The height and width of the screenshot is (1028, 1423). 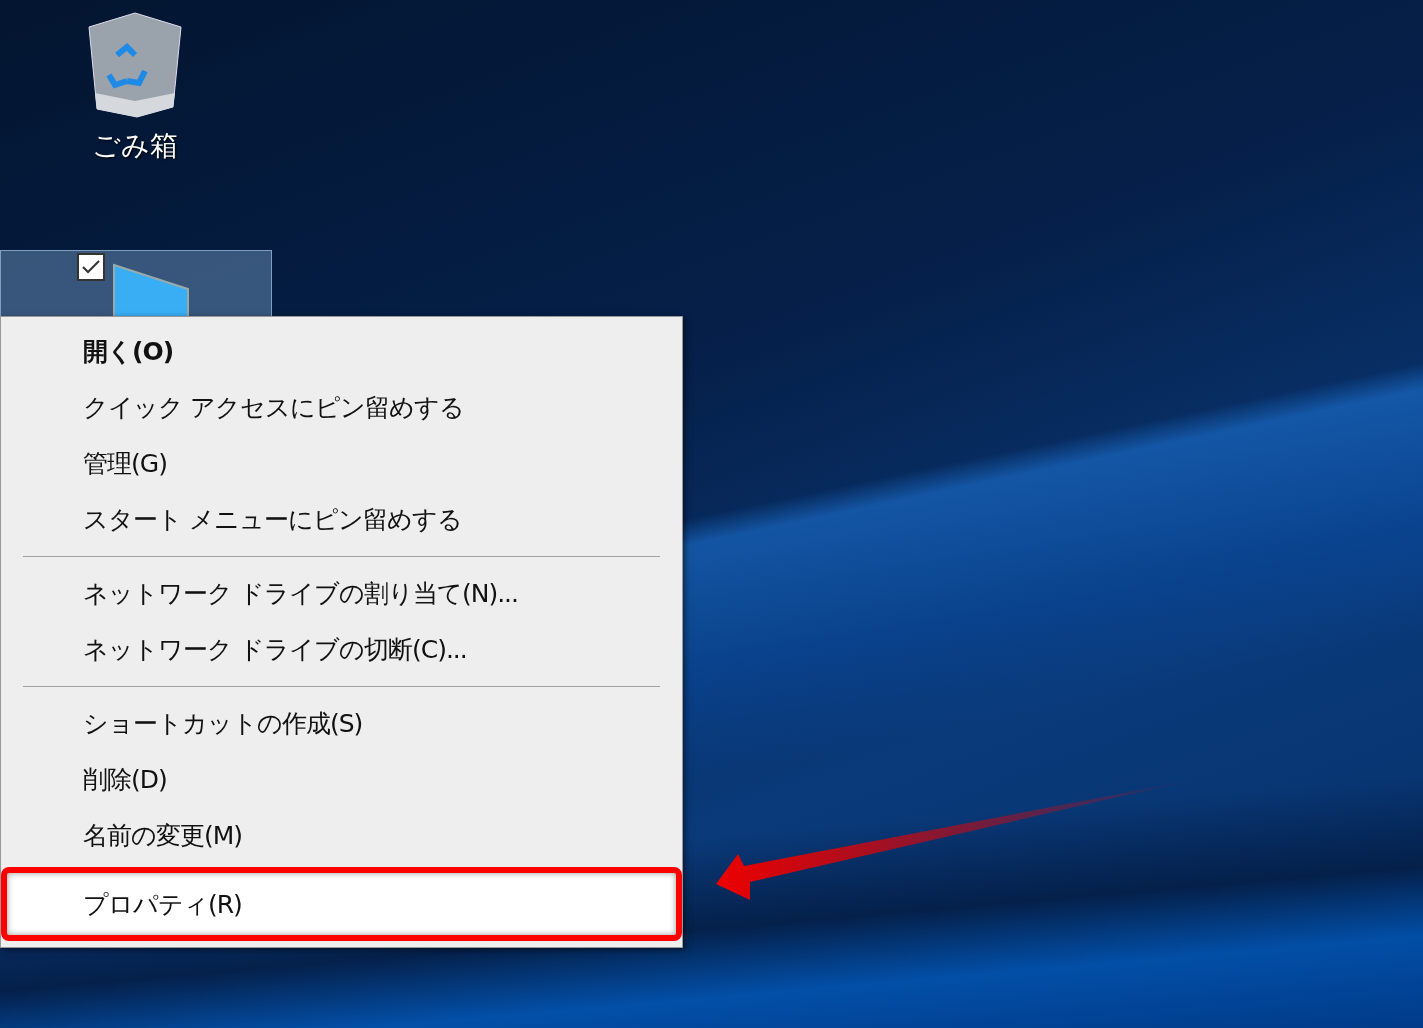 What do you see at coordinates (341, 407) in the screenshot?
I see `menu-item: クイック アクセスにピン留めする` at bounding box center [341, 407].